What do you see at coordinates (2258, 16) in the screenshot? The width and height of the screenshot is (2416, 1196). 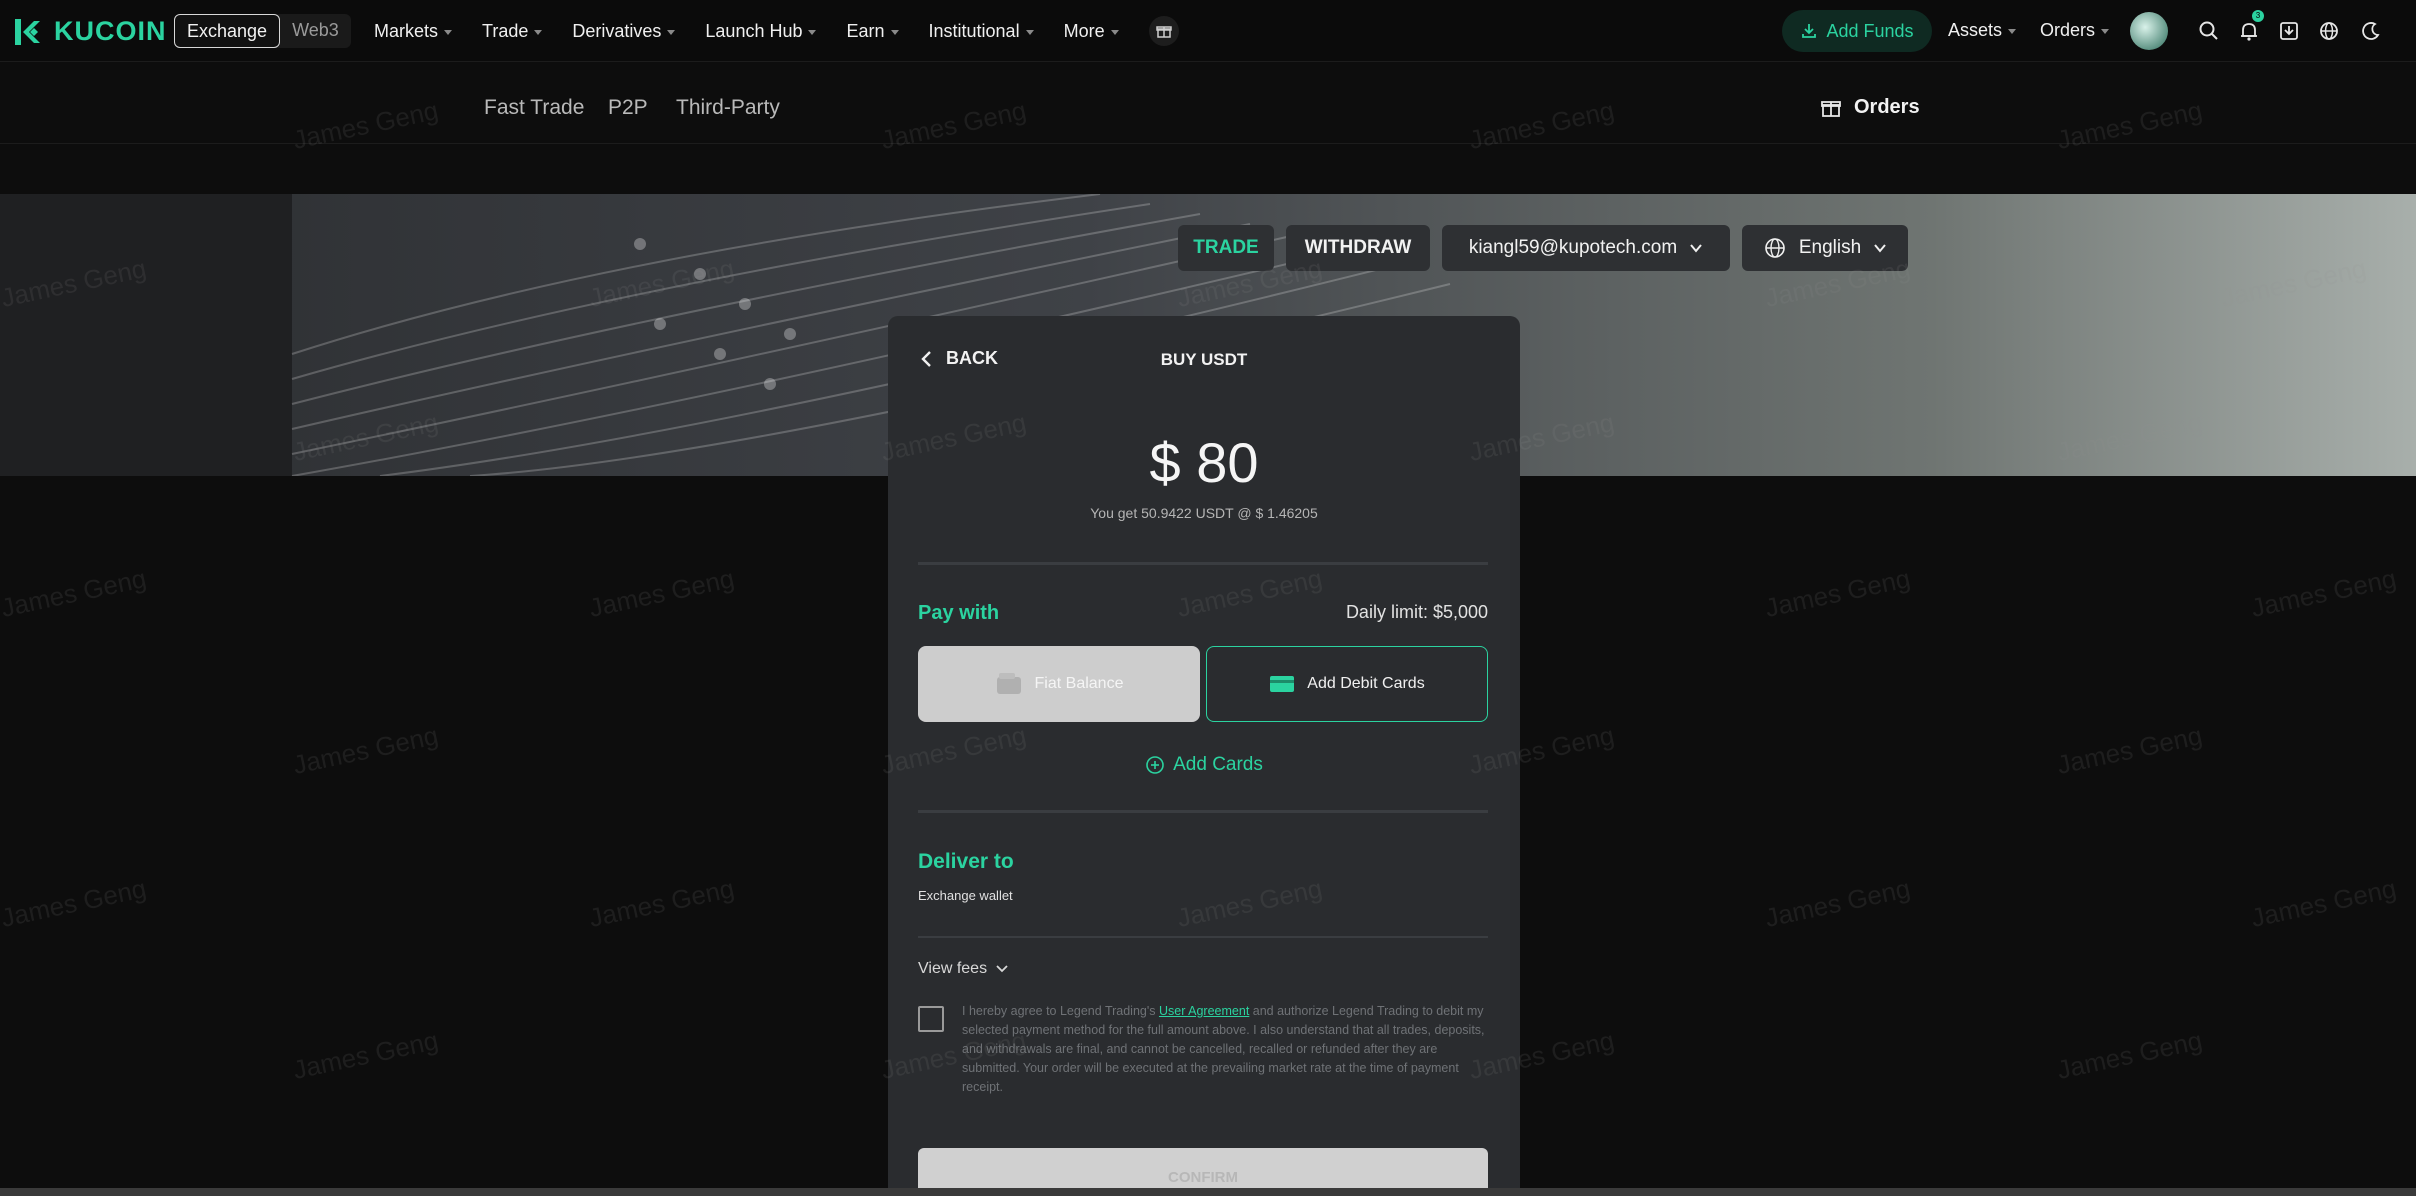 I see `notification-badge: 3` at bounding box center [2258, 16].